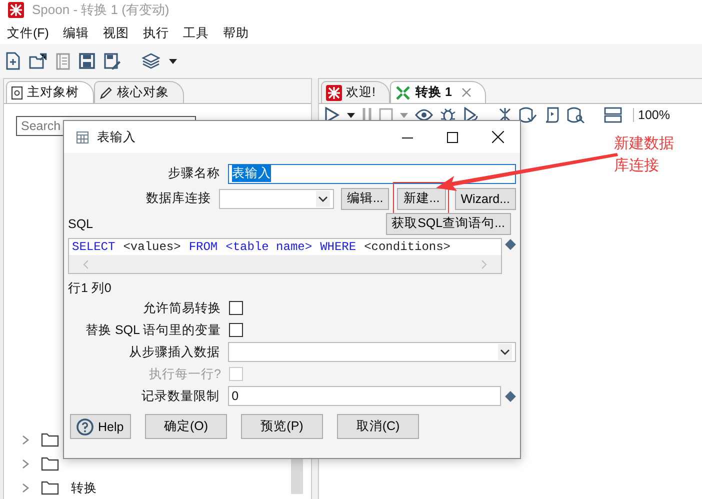  Describe the element at coordinates (203, 247) in the screenshot. I see `sql-token: FROM` at that location.